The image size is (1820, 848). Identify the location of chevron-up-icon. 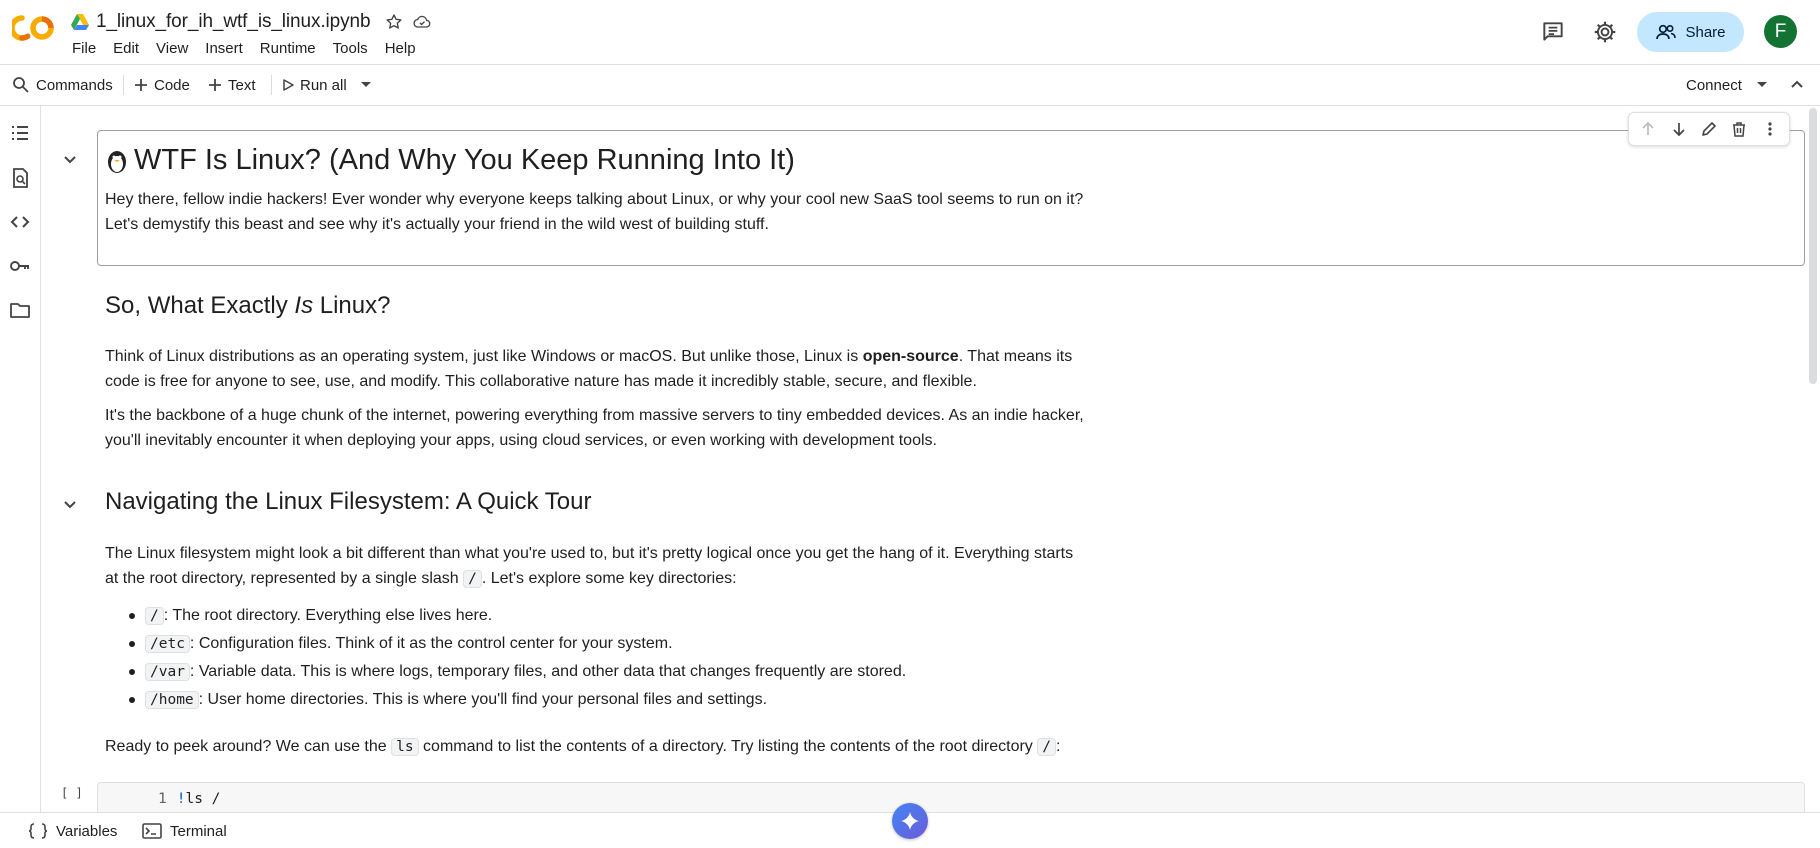
(1797, 84).